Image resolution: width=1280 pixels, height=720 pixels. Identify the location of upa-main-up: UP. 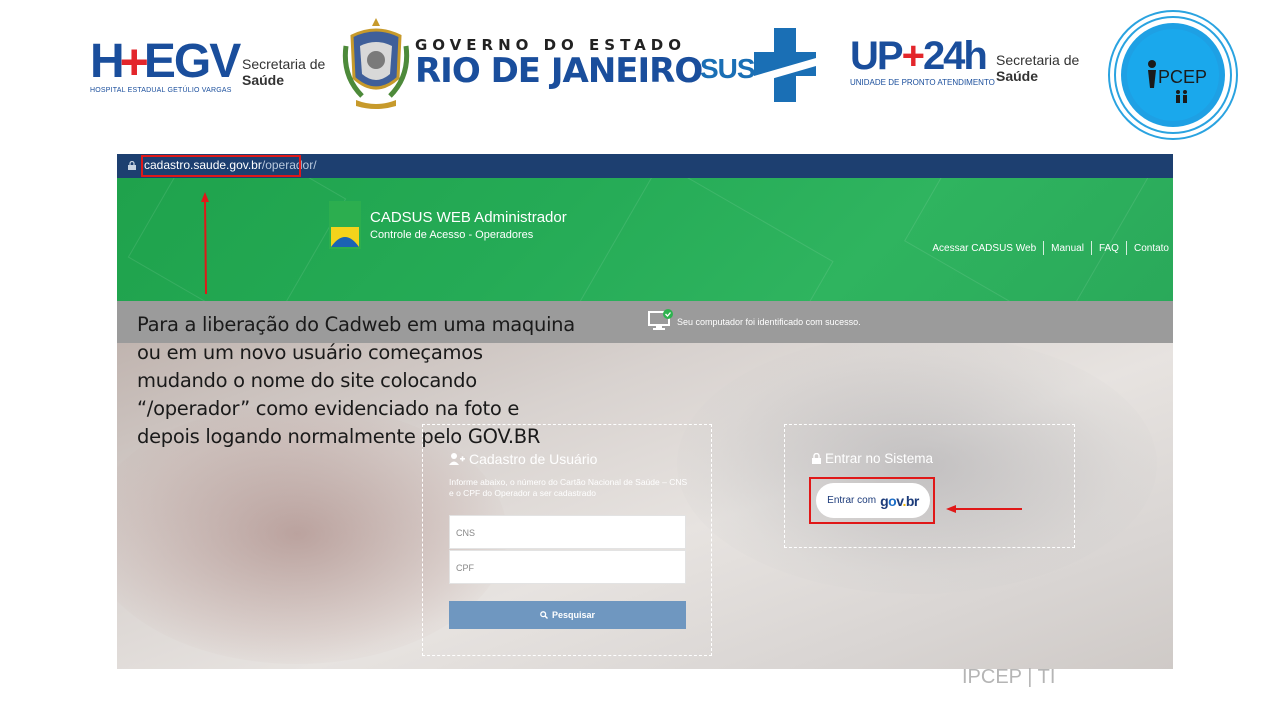
(877, 56).